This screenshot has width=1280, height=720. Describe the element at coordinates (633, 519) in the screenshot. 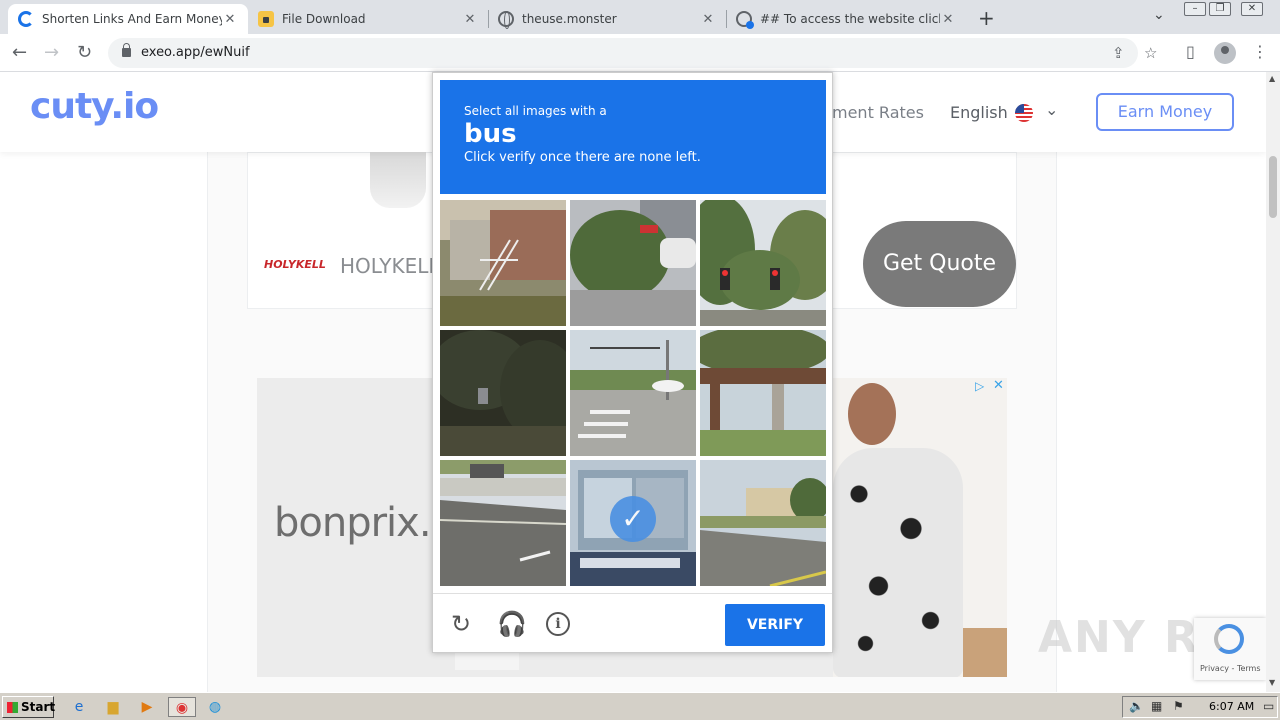

I see `checkmark-icon: ✓` at that location.